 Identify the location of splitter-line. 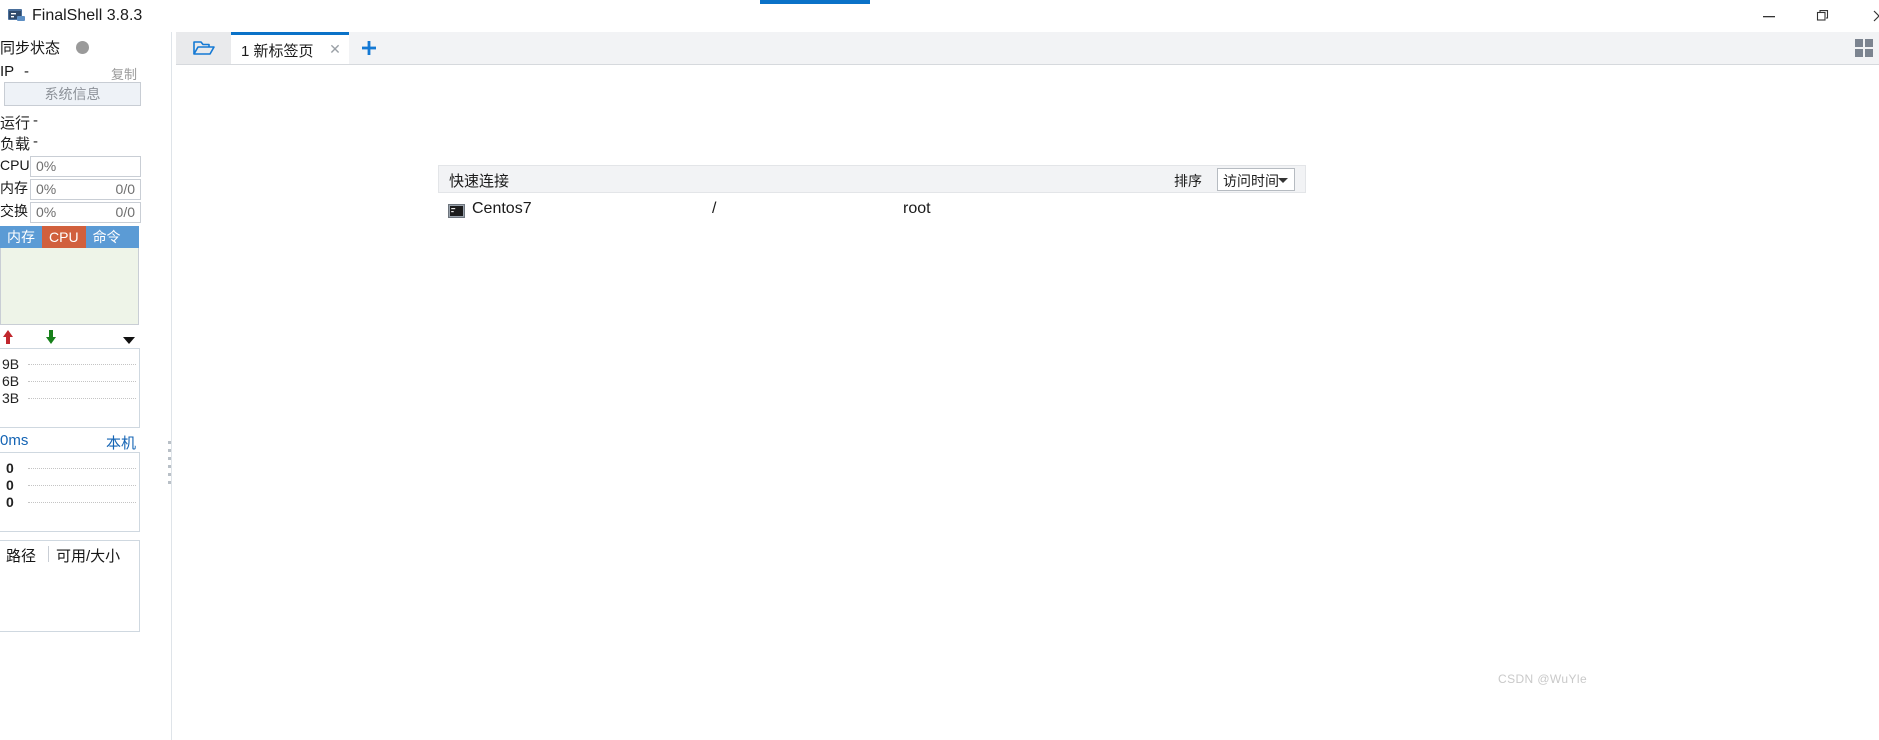
(171, 386).